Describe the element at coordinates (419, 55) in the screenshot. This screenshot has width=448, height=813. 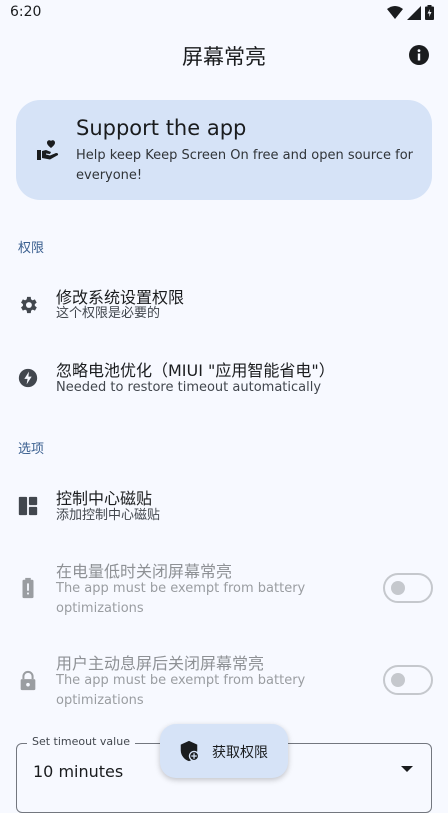
I see `info-icon` at that location.